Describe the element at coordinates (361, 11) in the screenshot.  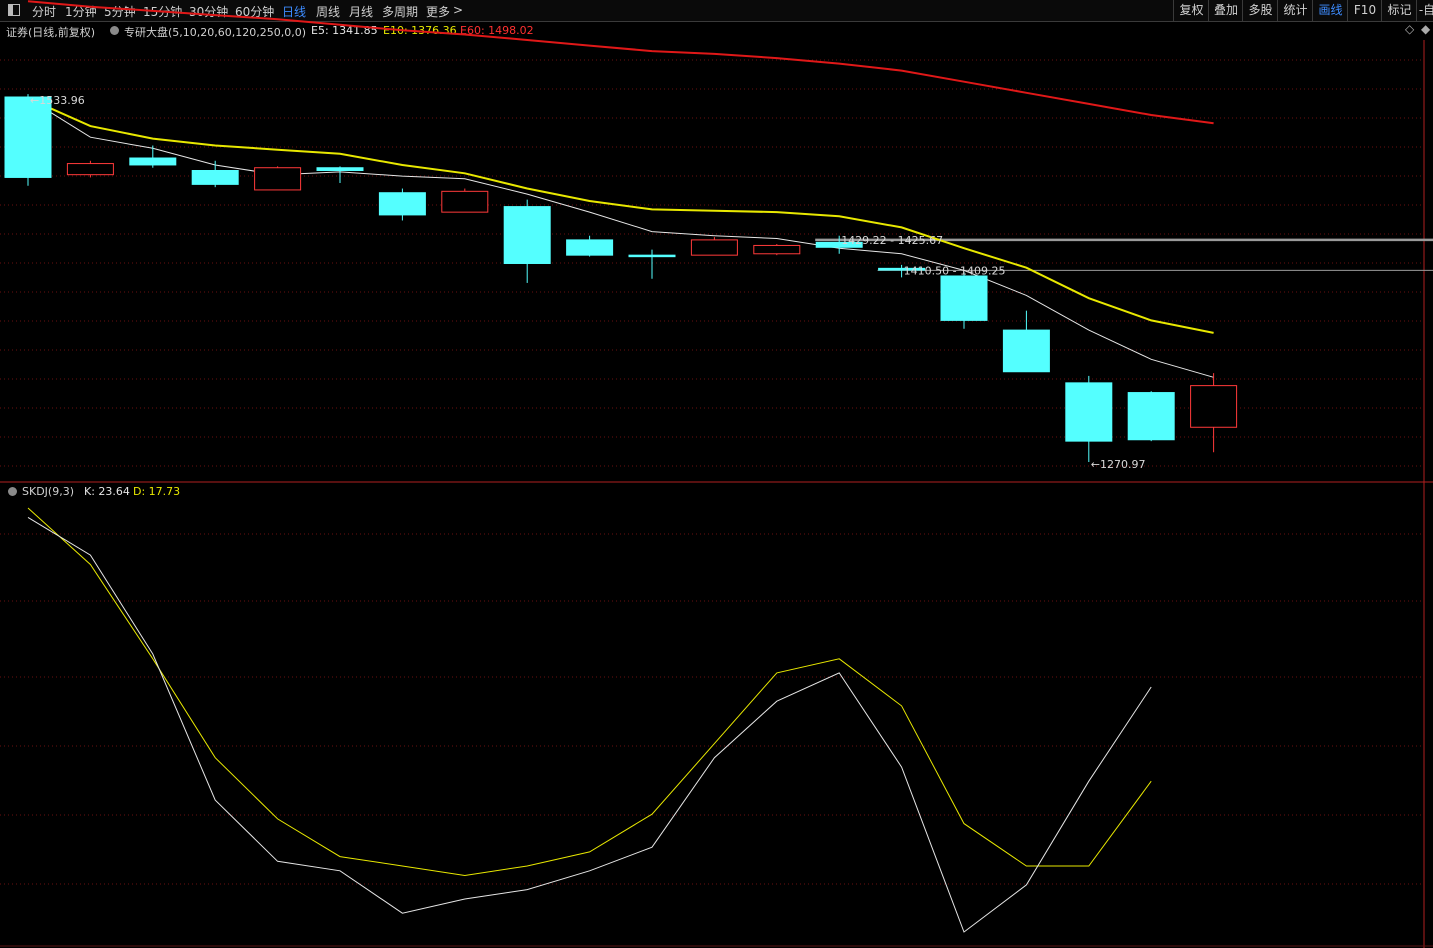
I see `period-tab-8: 月线` at that location.